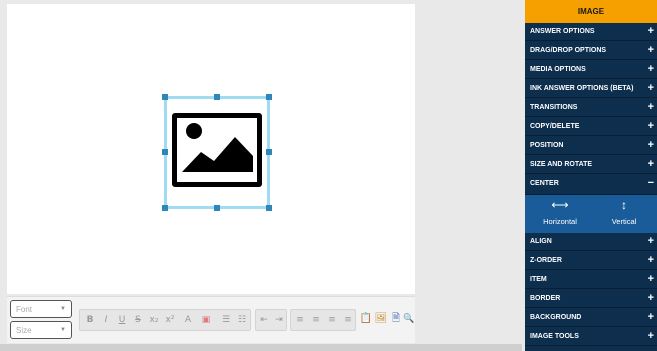 The image size is (657, 351). What do you see at coordinates (269, 152) in the screenshot?
I see `resize-handle-e` at bounding box center [269, 152].